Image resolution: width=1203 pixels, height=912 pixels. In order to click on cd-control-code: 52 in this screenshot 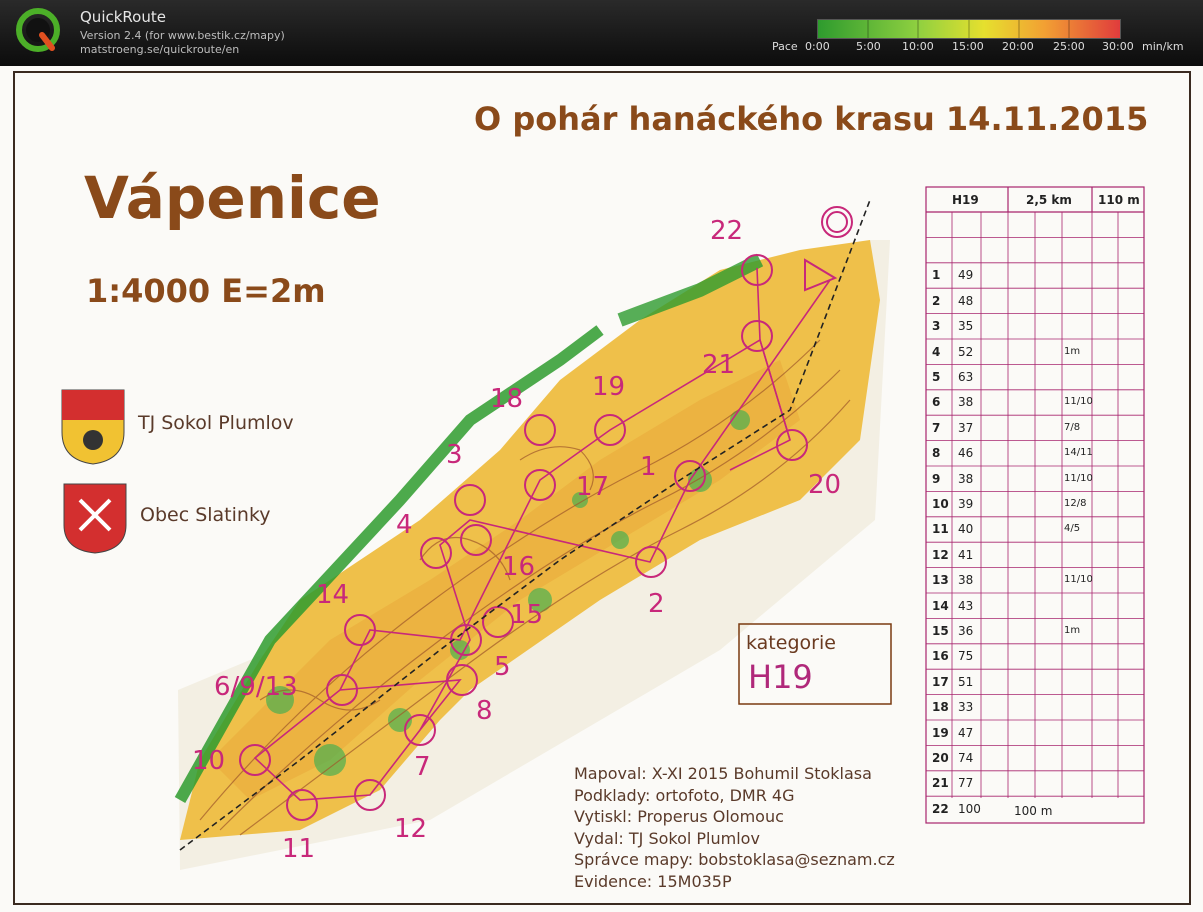, I will do `click(966, 351)`.